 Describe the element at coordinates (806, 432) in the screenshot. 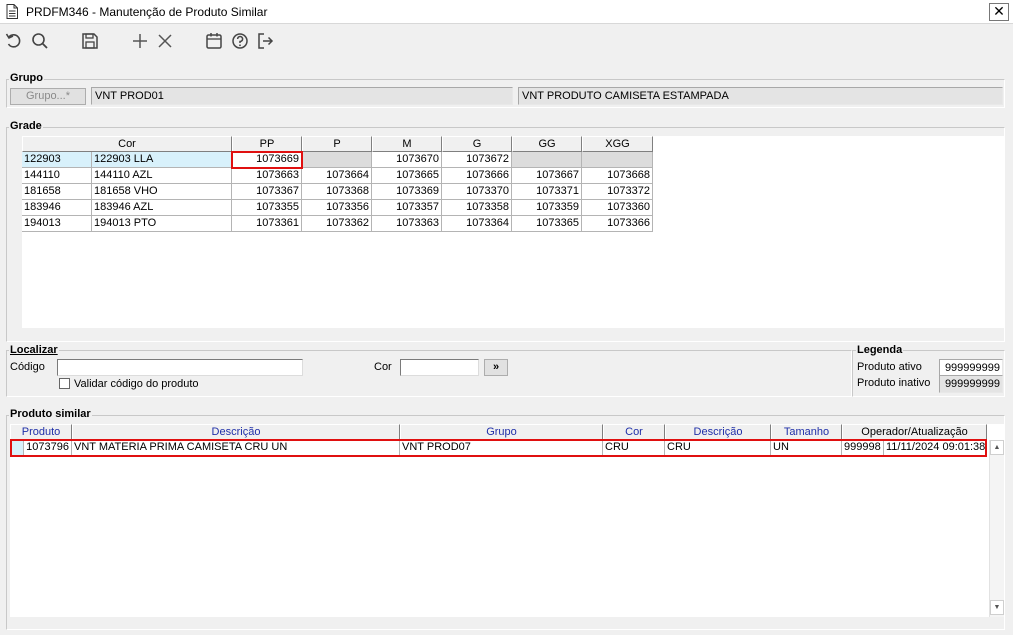

I see `similar-header-tamanho: Tamanho` at that location.